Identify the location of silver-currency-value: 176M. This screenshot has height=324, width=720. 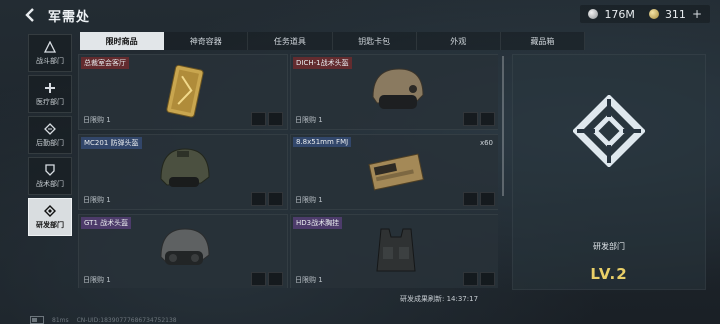
(619, 14).